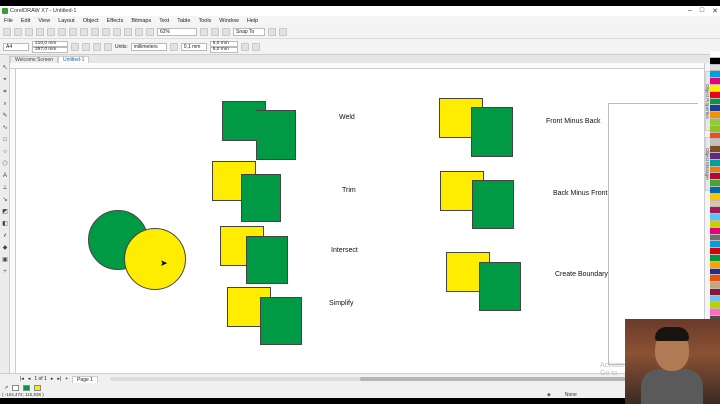 This screenshot has width=720, height=404. What do you see at coordinates (5, 176) in the screenshot?
I see `text-tool-icon: A` at bounding box center [5, 176].